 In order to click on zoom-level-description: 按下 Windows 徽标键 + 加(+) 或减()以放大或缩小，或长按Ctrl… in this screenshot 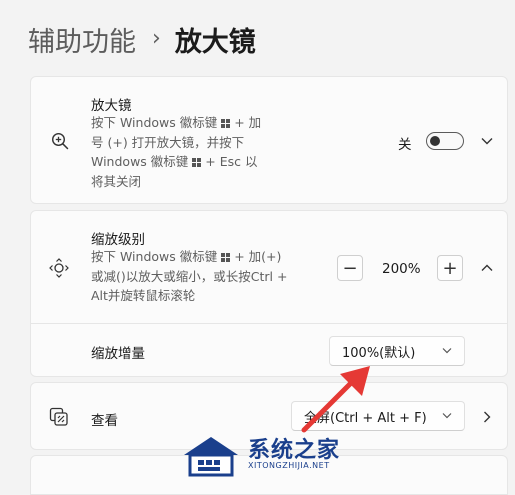, I will do `click(189, 276)`.